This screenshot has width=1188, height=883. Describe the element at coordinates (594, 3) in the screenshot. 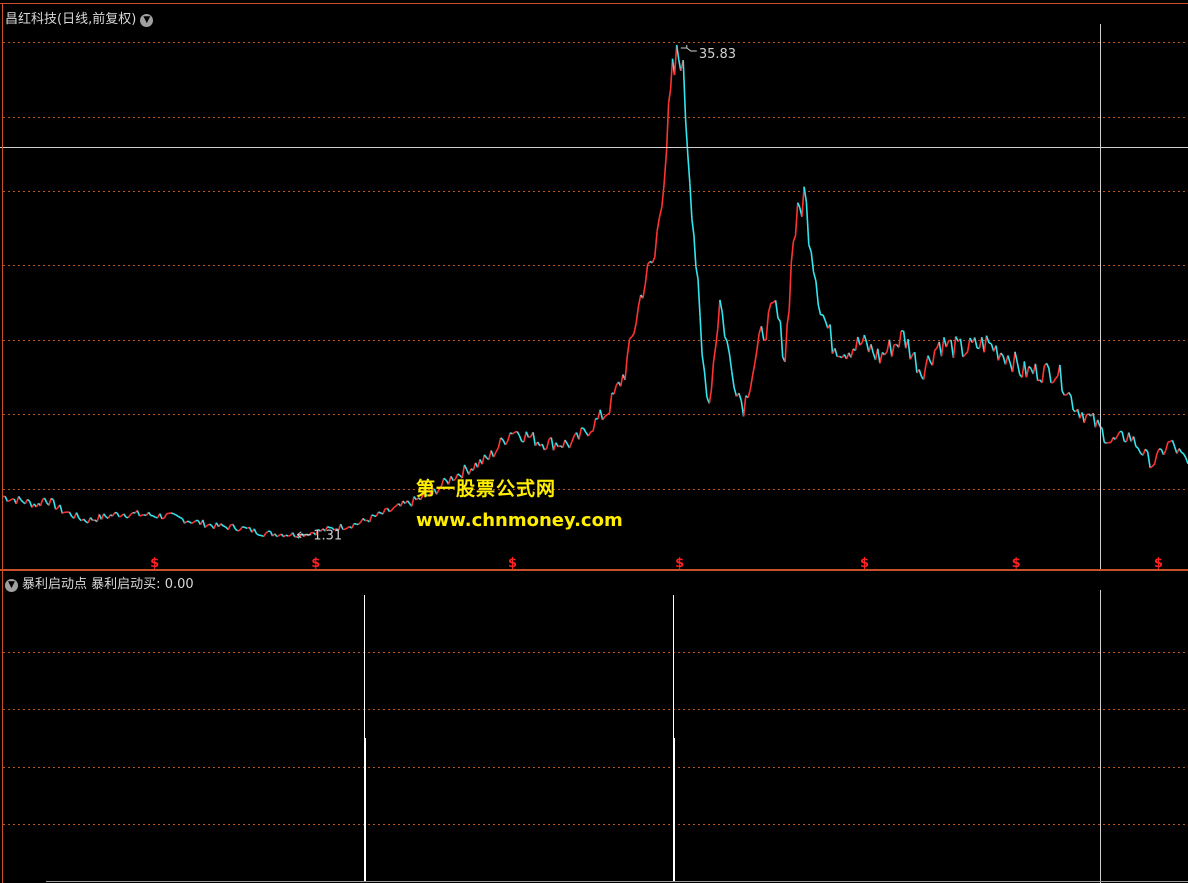

I see `top-border` at that location.